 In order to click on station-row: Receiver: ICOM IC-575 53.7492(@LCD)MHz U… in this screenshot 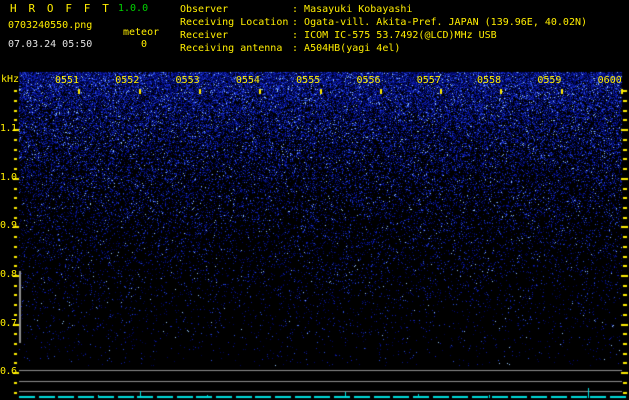, I will do `click(383, 35)`.